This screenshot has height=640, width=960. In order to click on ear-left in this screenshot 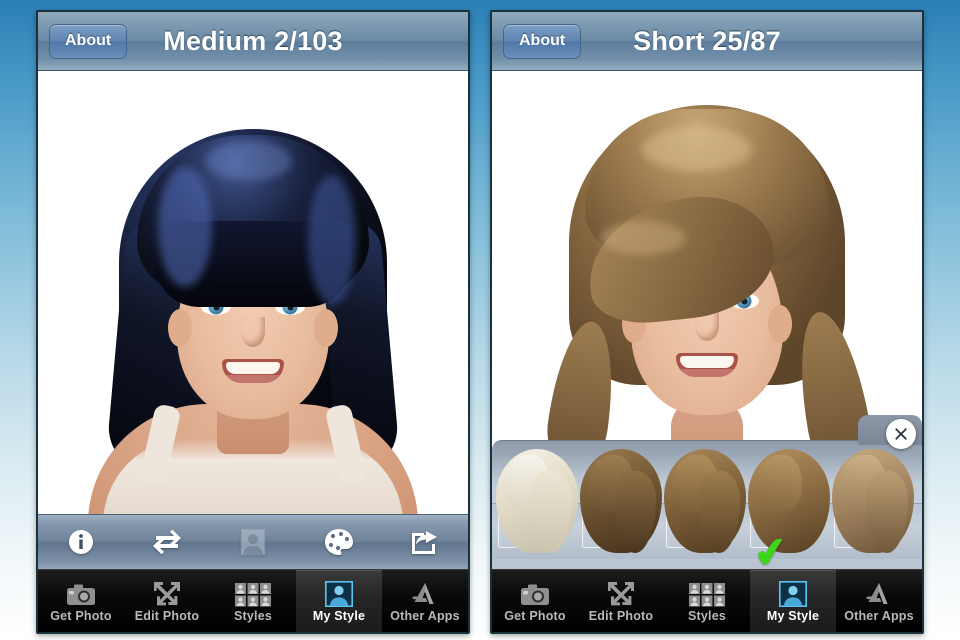, I will do `click(180, 328)`.